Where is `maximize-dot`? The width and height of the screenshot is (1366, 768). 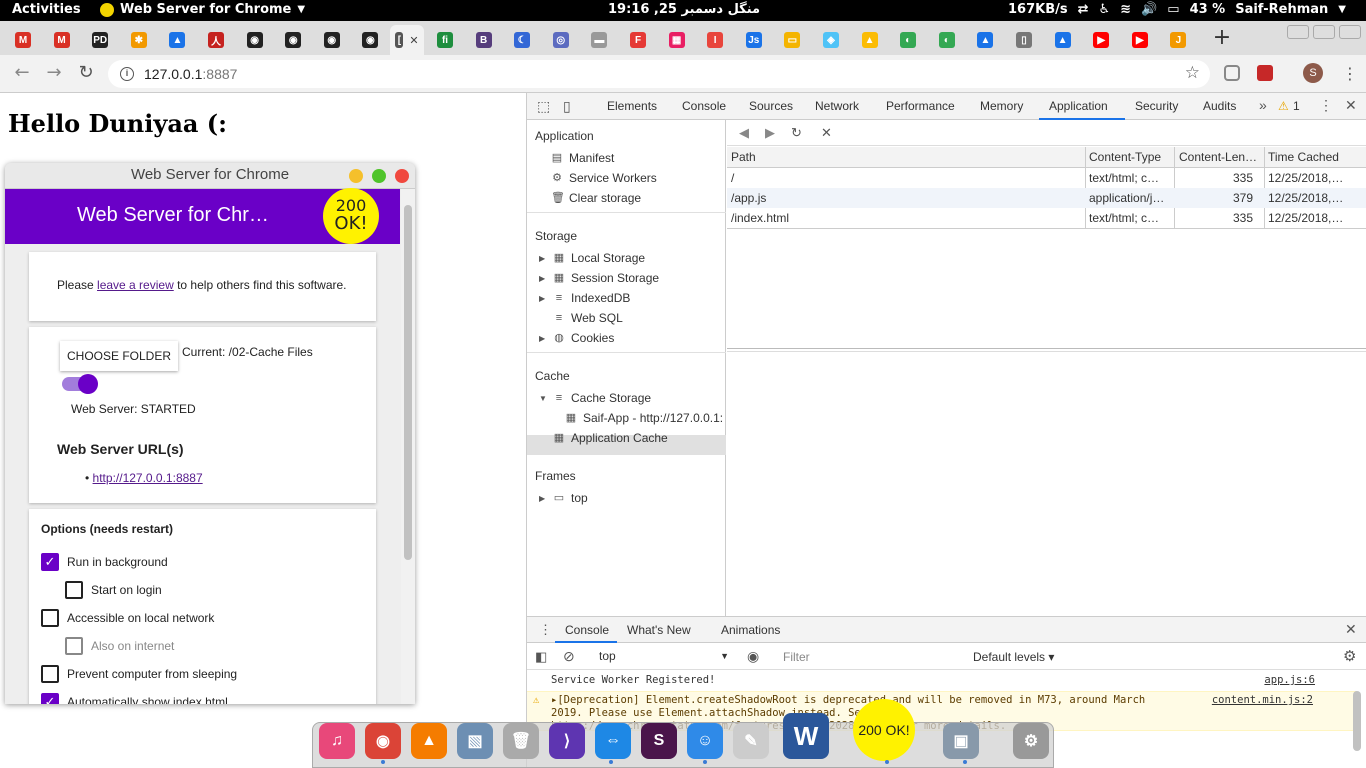 maximize-dot is located at coordinates (379, 176).